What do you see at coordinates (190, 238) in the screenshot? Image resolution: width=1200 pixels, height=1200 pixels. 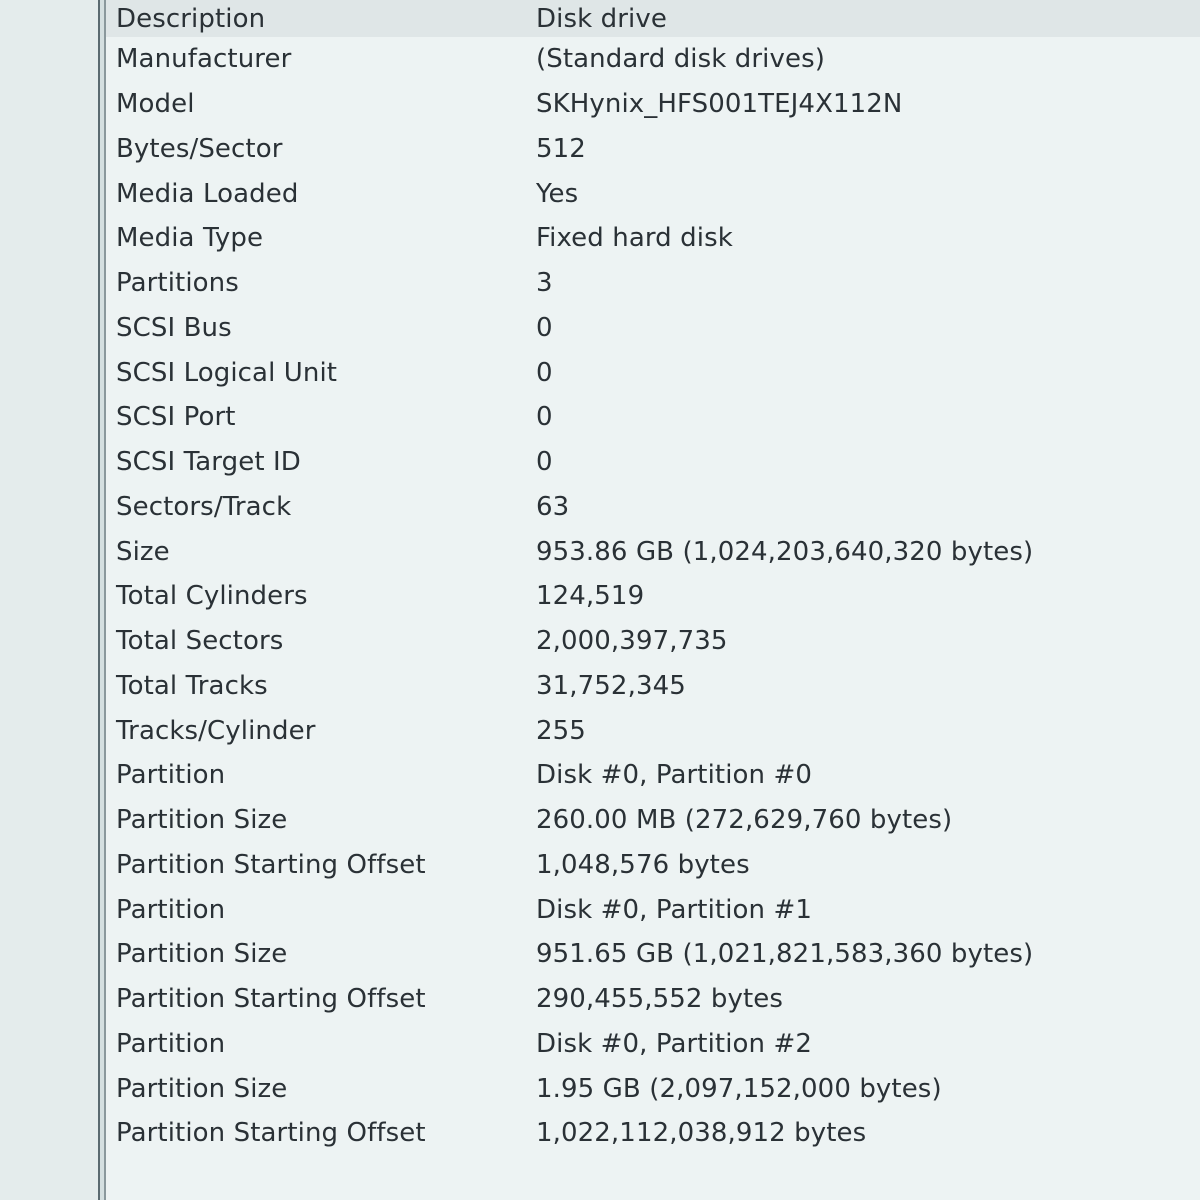 I see `item-name: Media Type` at bounding box center [190, 238].